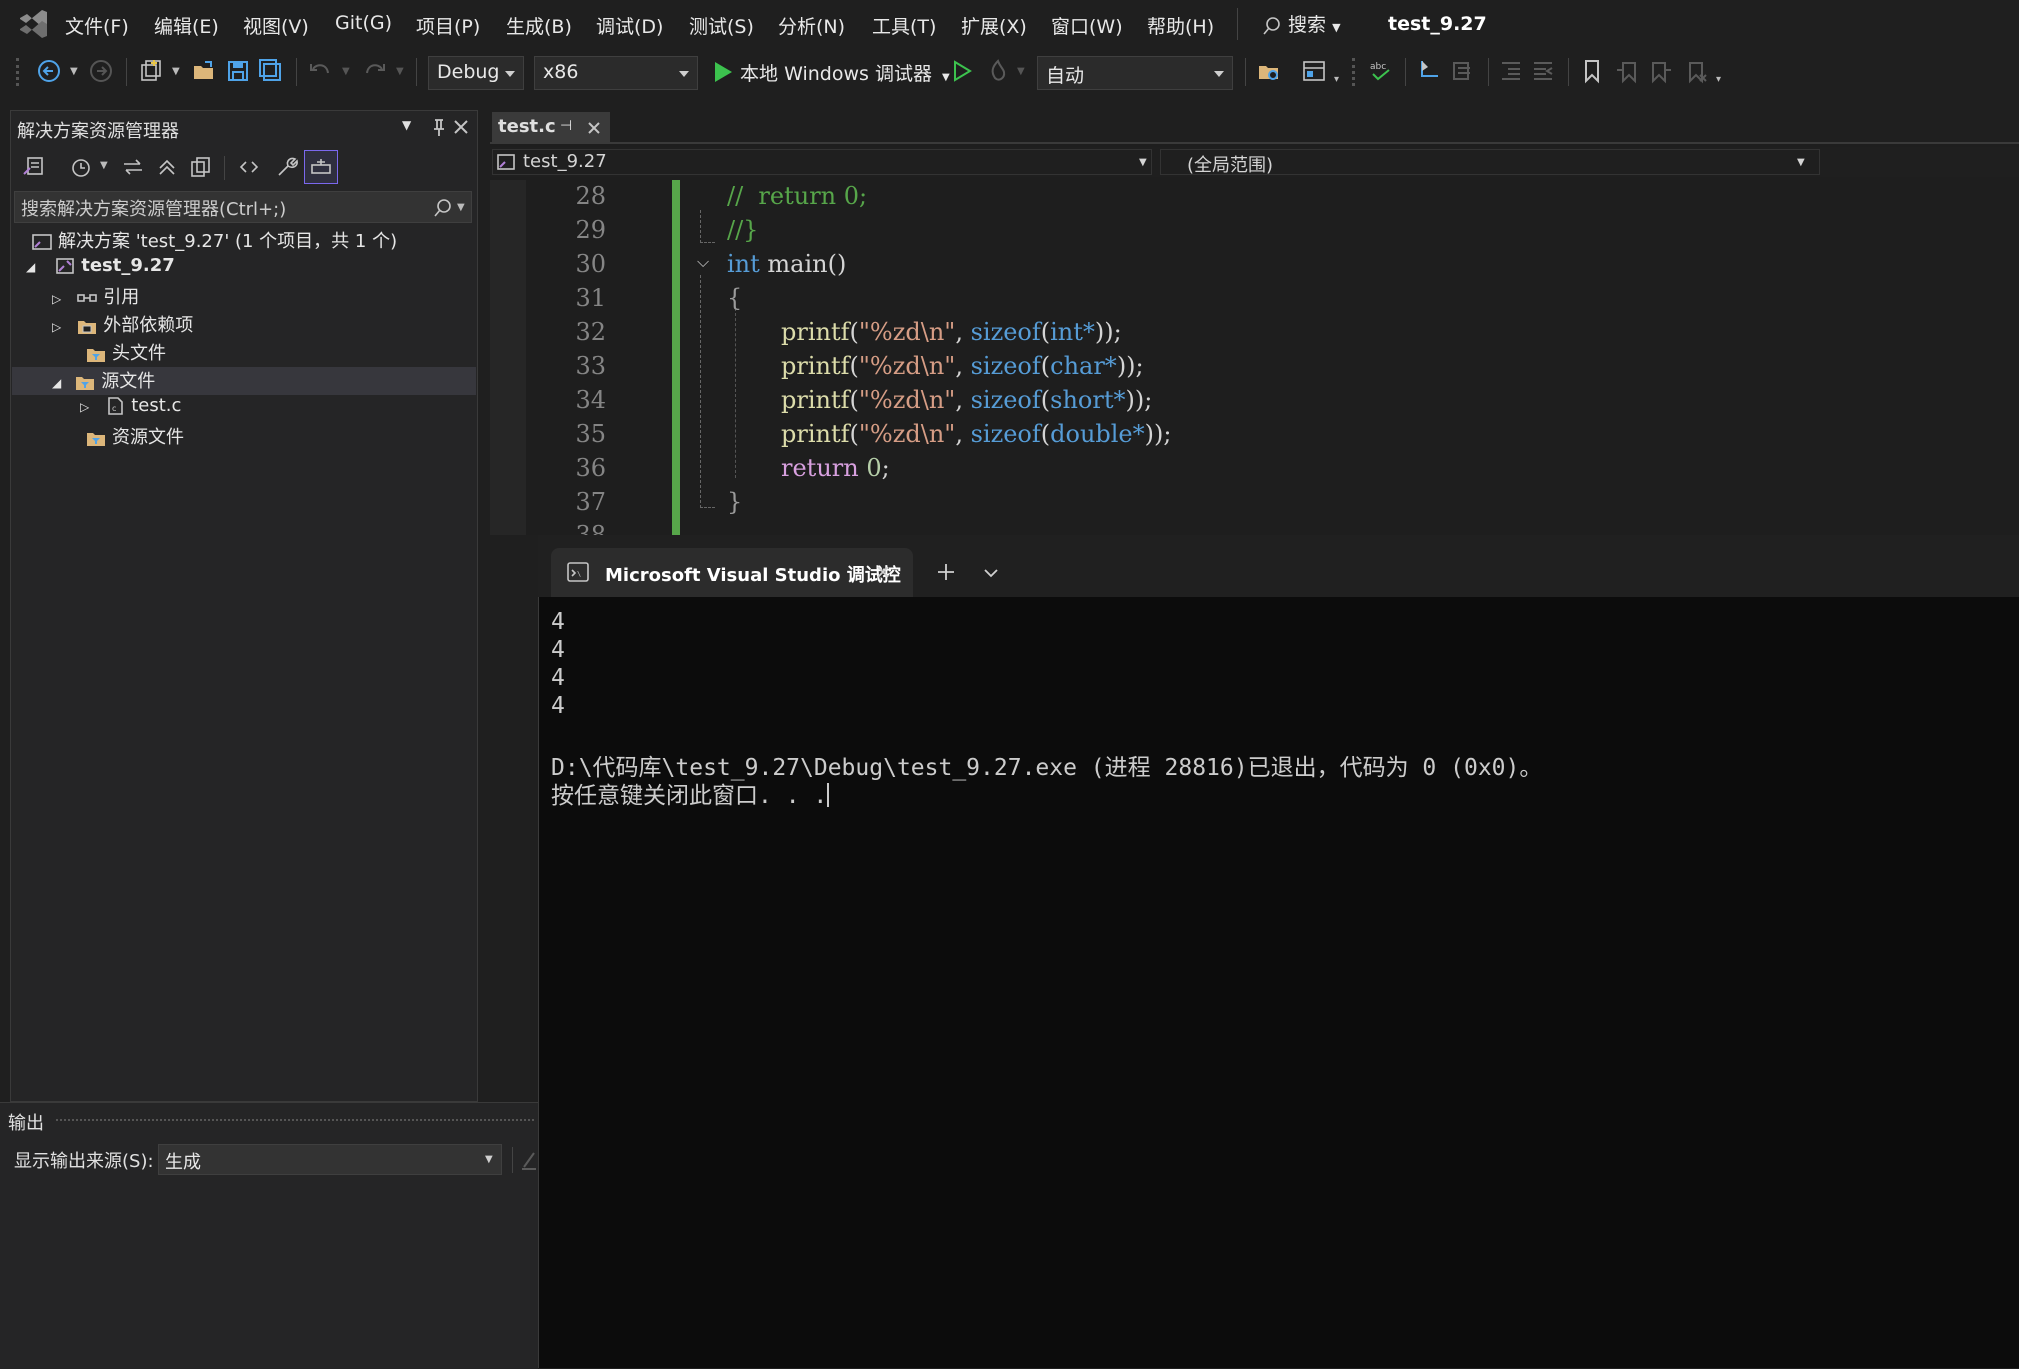  I want to click on new-tab-plus-icon, so click(946, 572).